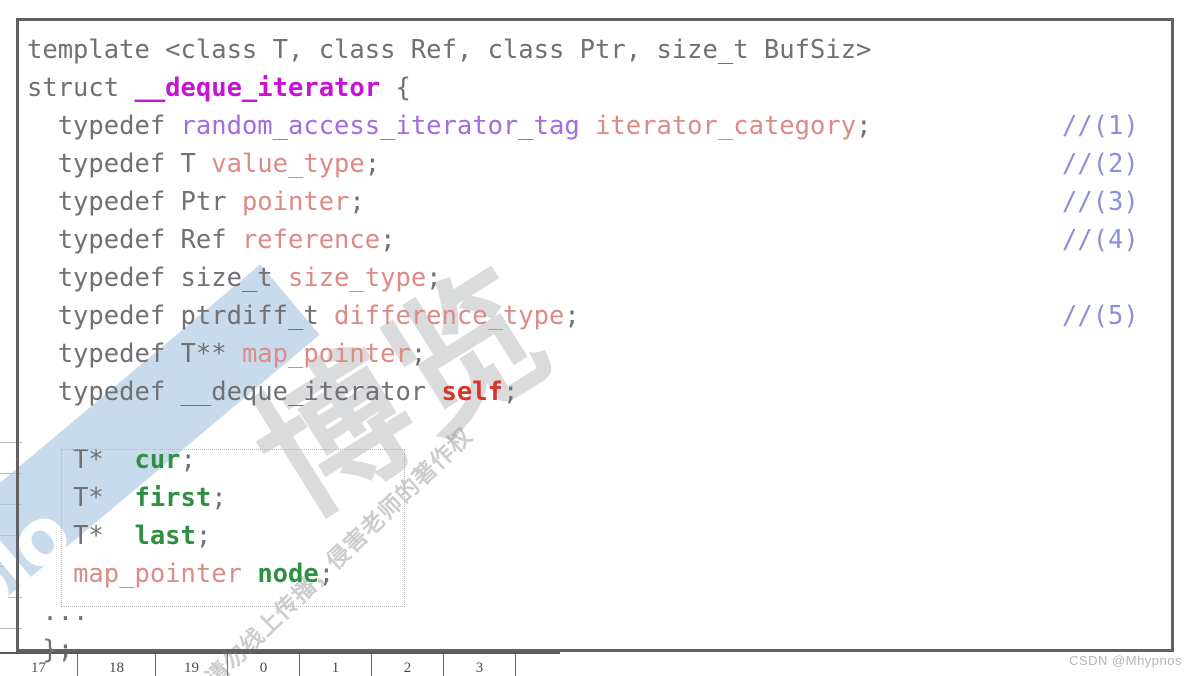  Describe the element at coordinates (599, 164) in the screenshot. I see `line-value-type: typedef T value_type; //(2)` at that location.